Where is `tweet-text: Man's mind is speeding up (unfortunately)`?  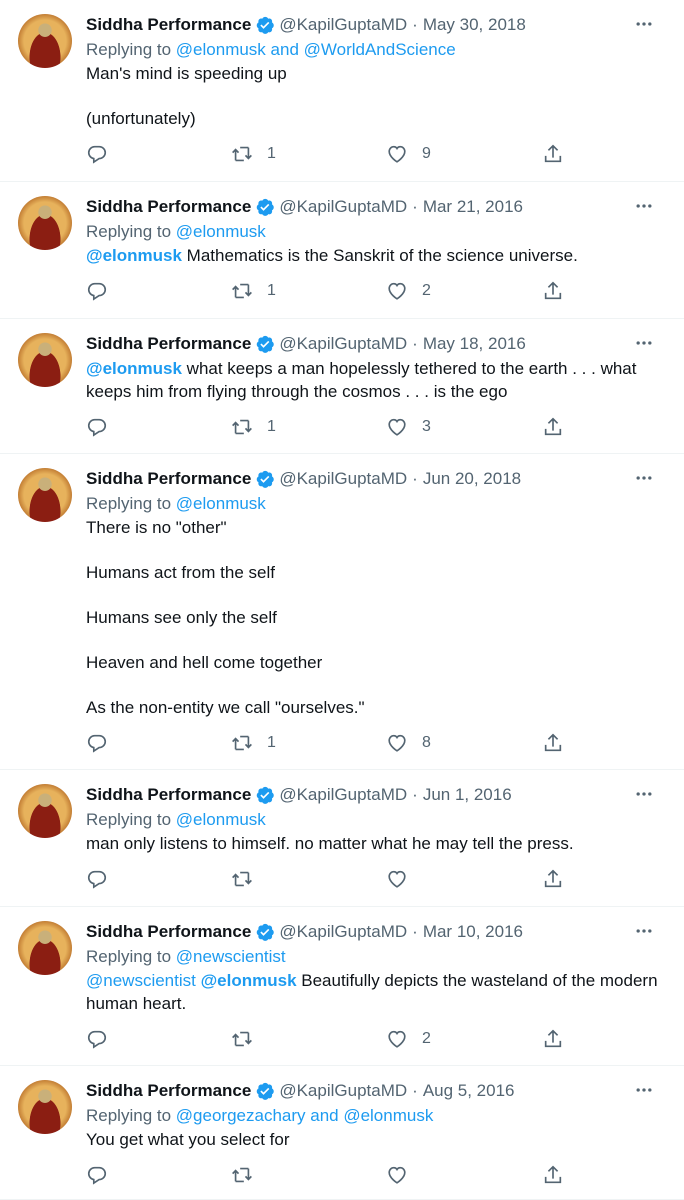 tweet-text: Man's mind is speeding up (unfortunately) is located at coordinates (377, 96).